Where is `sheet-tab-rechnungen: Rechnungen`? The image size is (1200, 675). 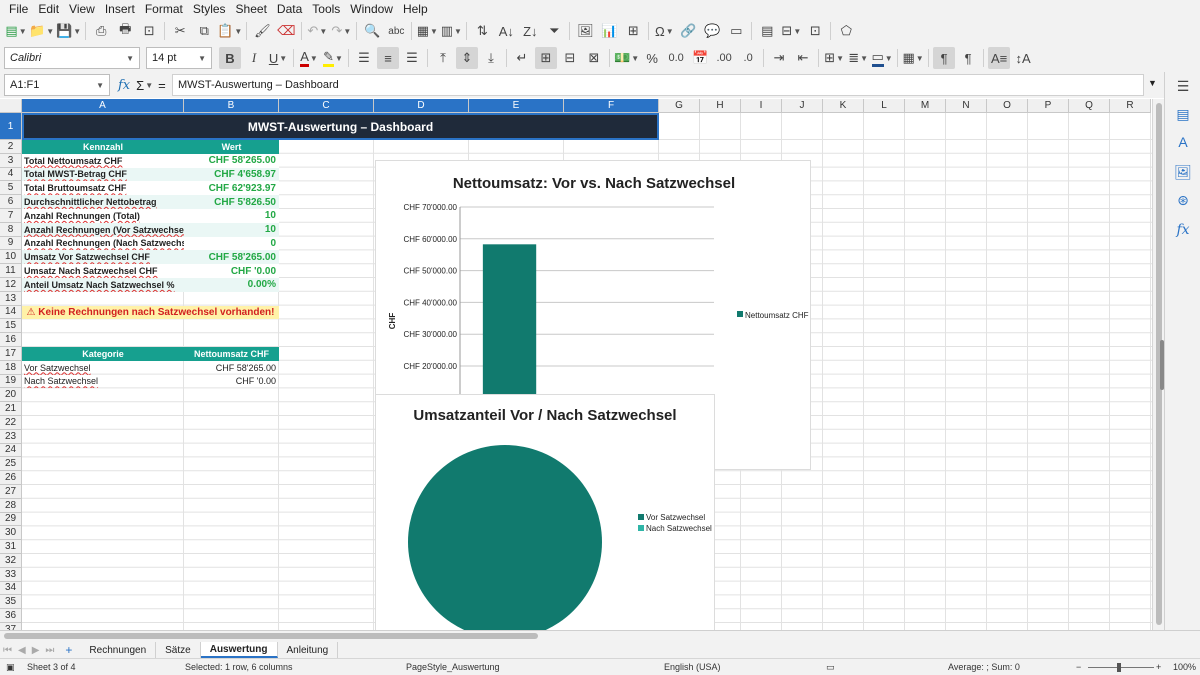 sheet-tab-rechnungen: Rechnungen is located at coordinates (118, 650).